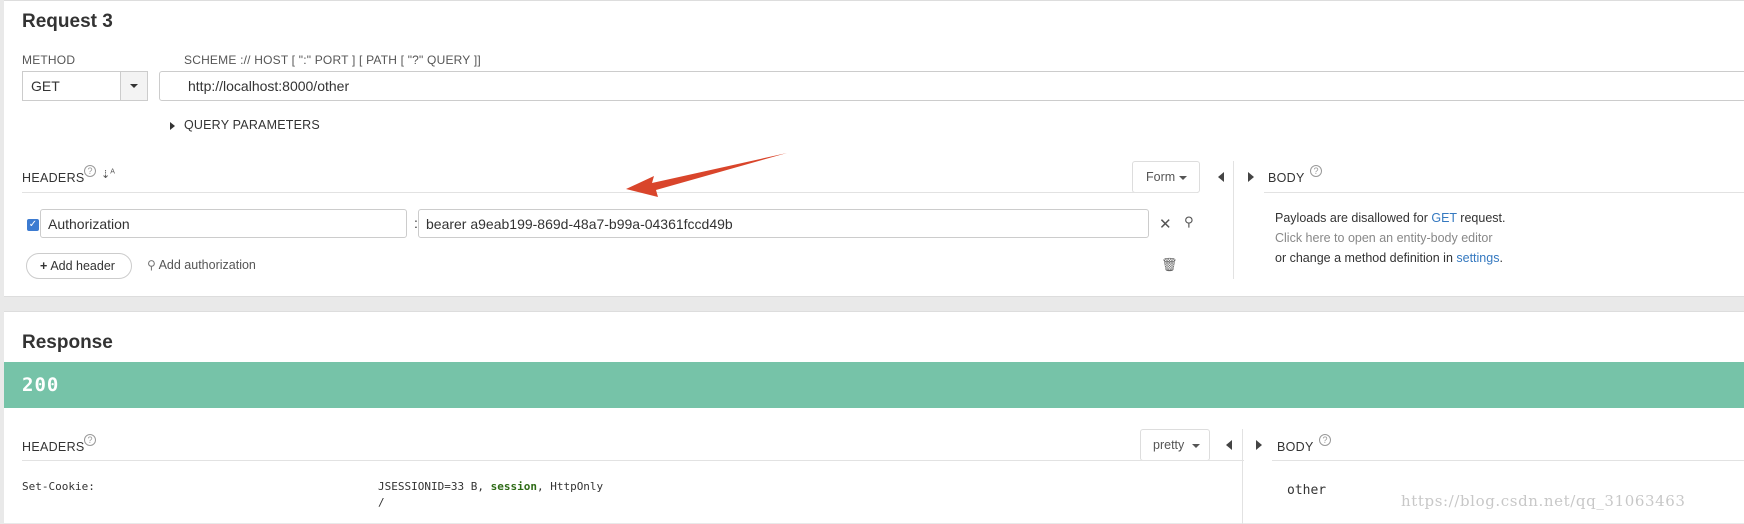 This screenshot has width=1744, height=524. What do you see at coordinates (1543, 501) in the screenshot?
I see `watermark: https://blog.csdn.net/qq_31063463` at bounding box center [1543, 501].